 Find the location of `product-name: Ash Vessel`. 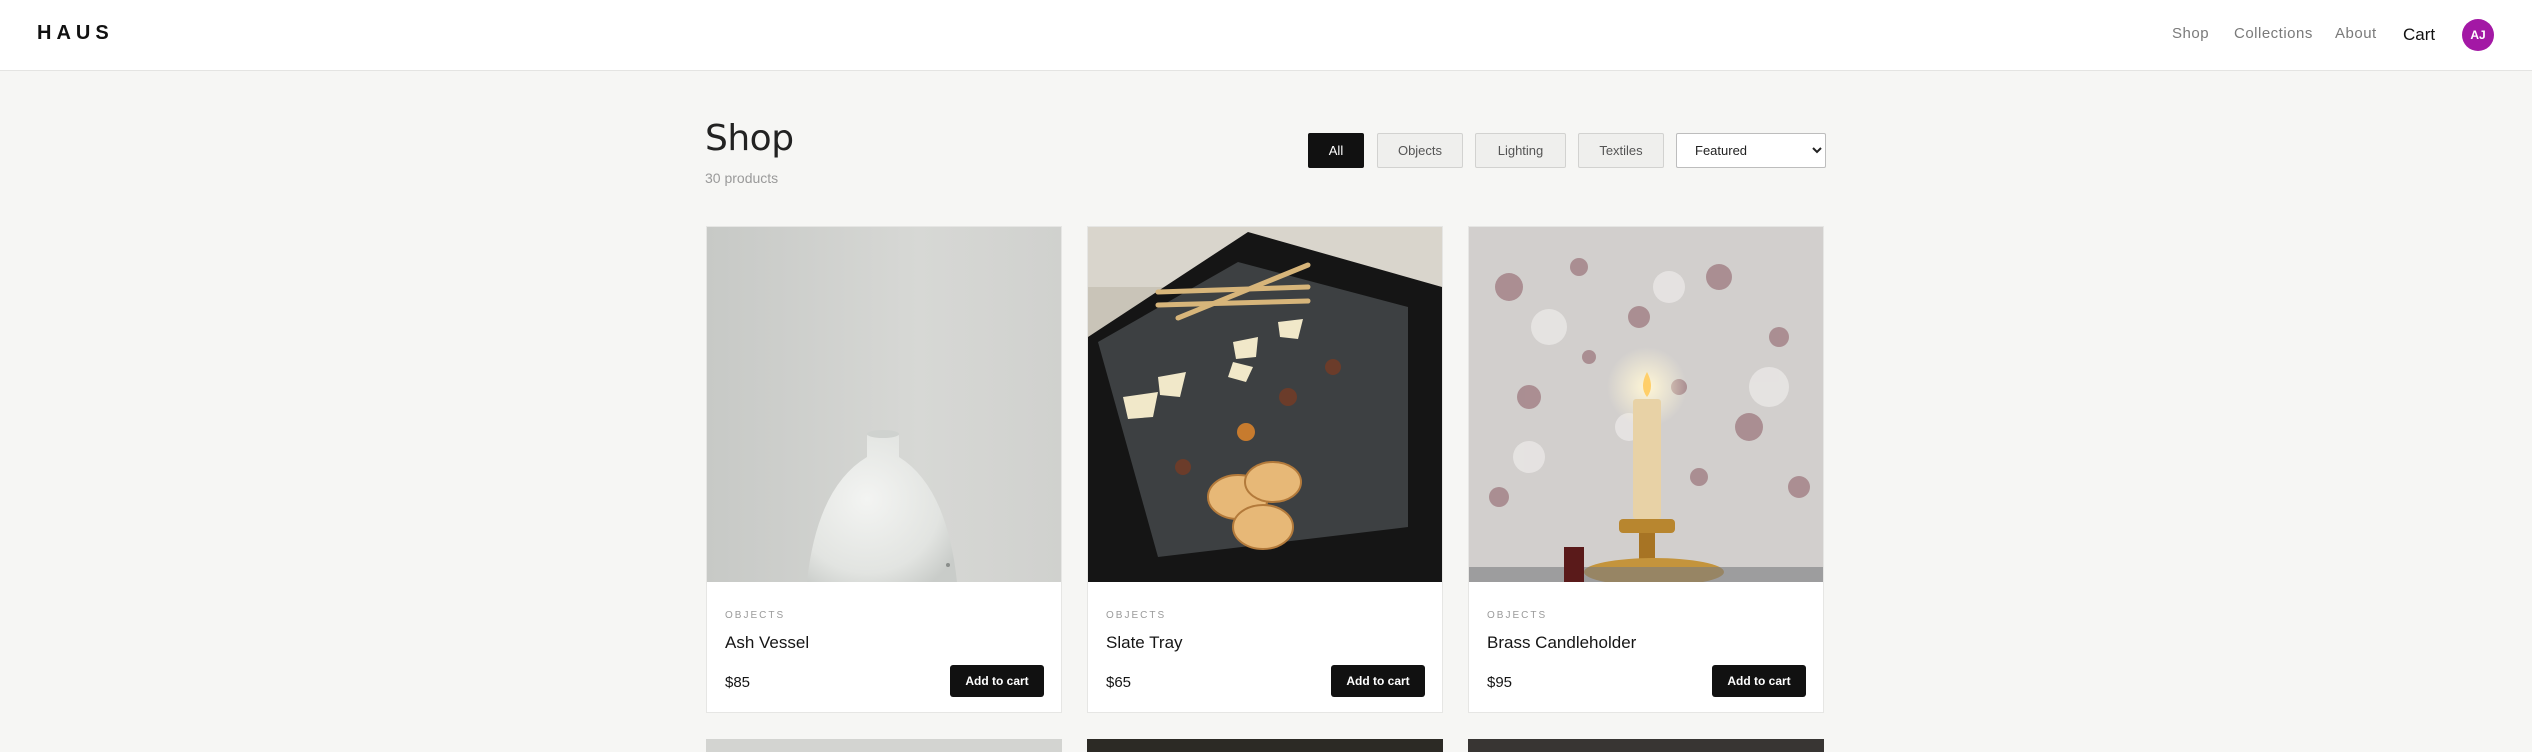

product-name: Ash Vessel is located at coordinates (767, 643).